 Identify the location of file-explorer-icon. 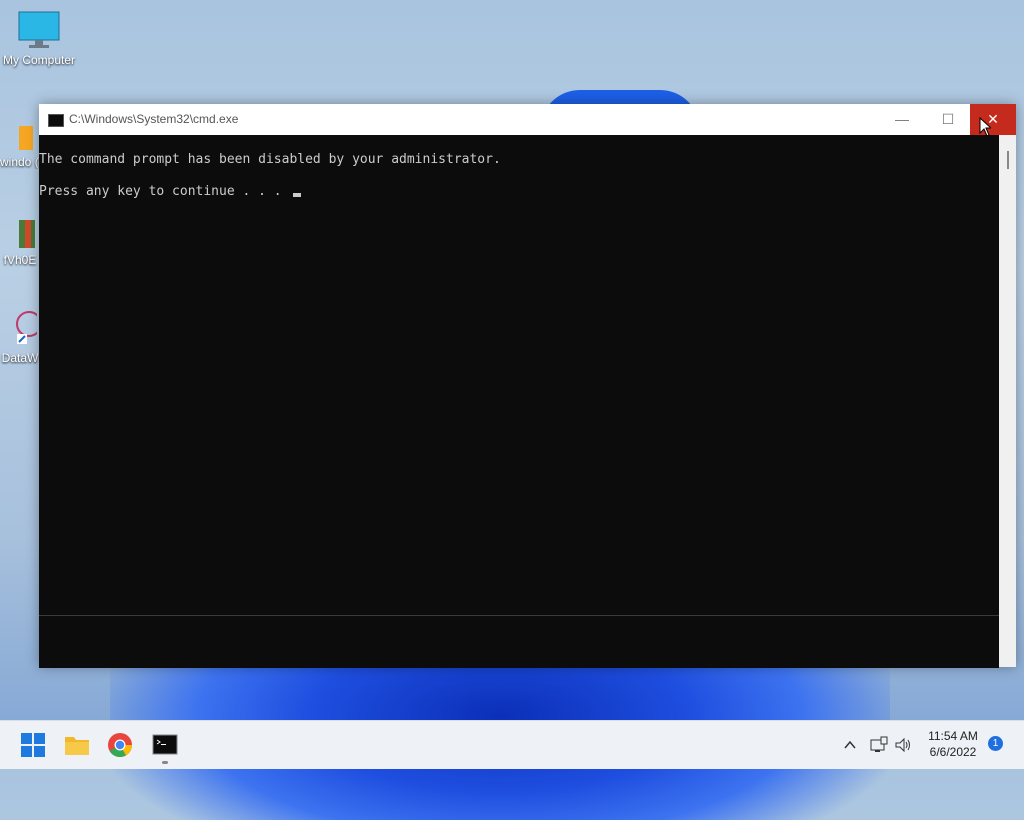
(77, 745).